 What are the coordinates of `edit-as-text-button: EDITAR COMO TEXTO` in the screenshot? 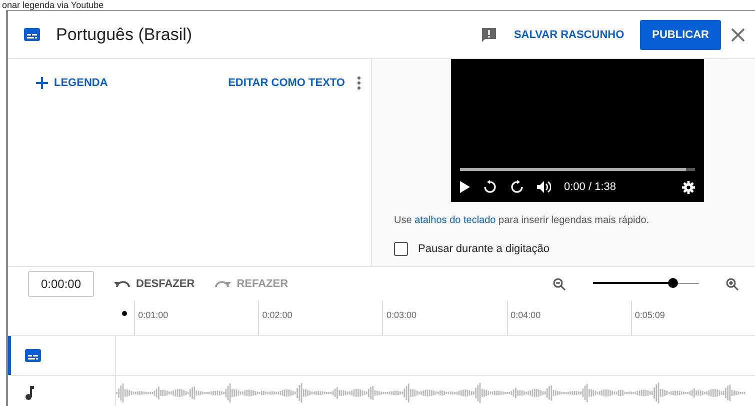 It's located at (286, 83).